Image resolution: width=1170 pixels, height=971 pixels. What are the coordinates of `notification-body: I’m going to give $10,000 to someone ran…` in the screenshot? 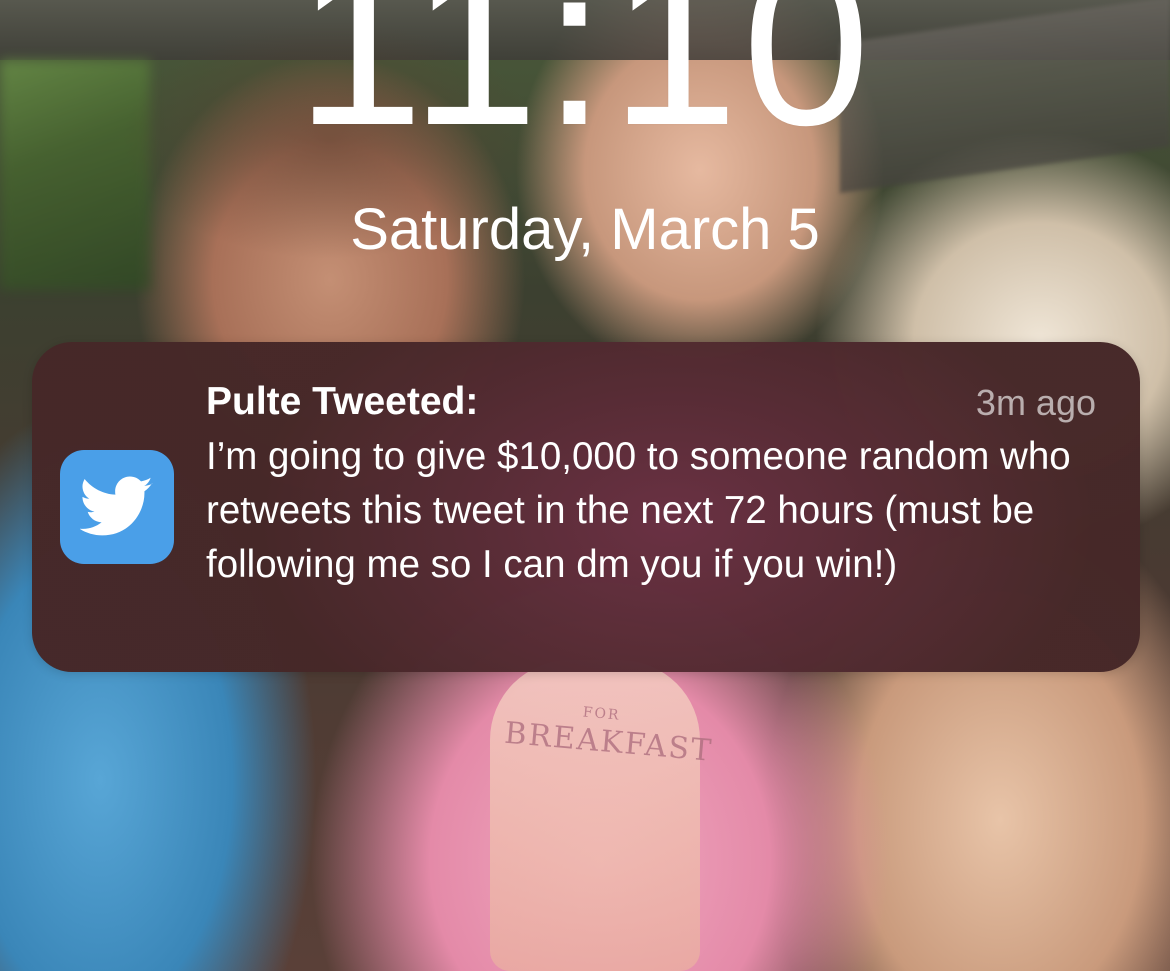 It's located at (638, 510).